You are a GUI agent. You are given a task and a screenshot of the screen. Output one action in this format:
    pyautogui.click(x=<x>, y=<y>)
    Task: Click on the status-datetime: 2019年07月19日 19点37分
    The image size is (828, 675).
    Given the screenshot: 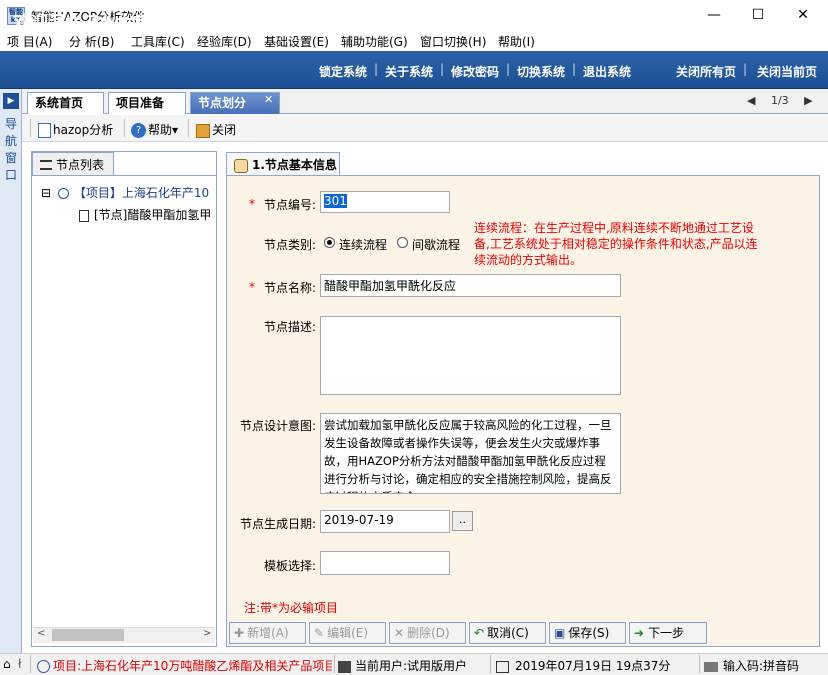 What is the action you would take?
    pyautogui.click(x=583, y=665)
    